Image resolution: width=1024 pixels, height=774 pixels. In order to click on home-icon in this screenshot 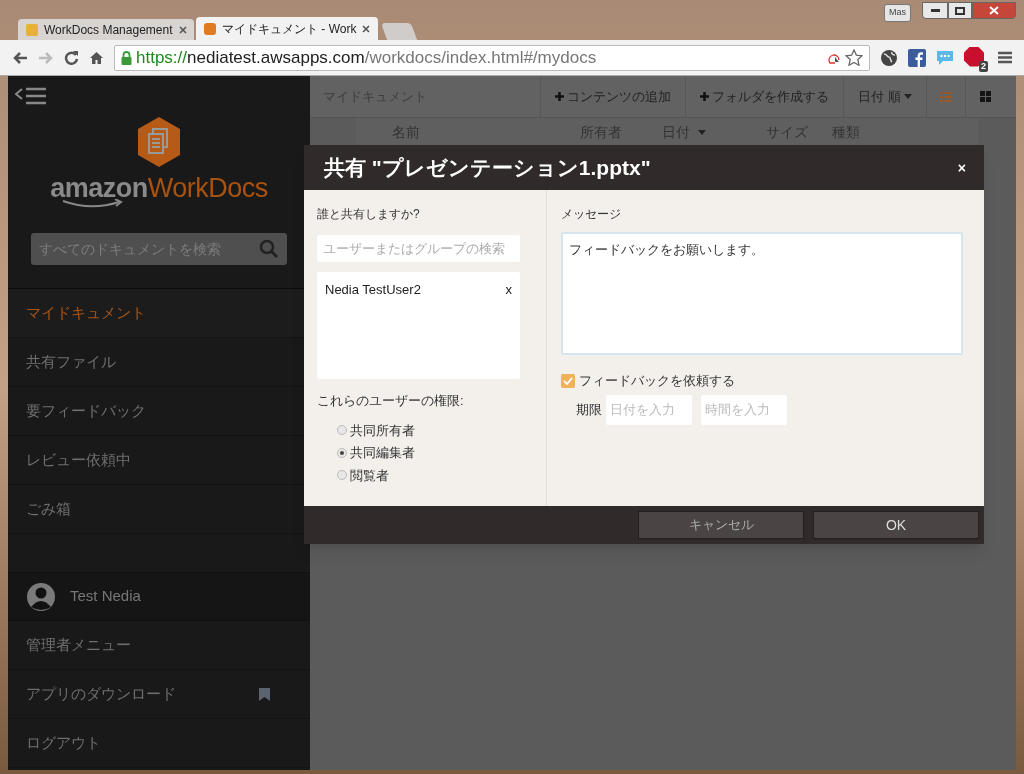, I will do `click(96, 57)`.